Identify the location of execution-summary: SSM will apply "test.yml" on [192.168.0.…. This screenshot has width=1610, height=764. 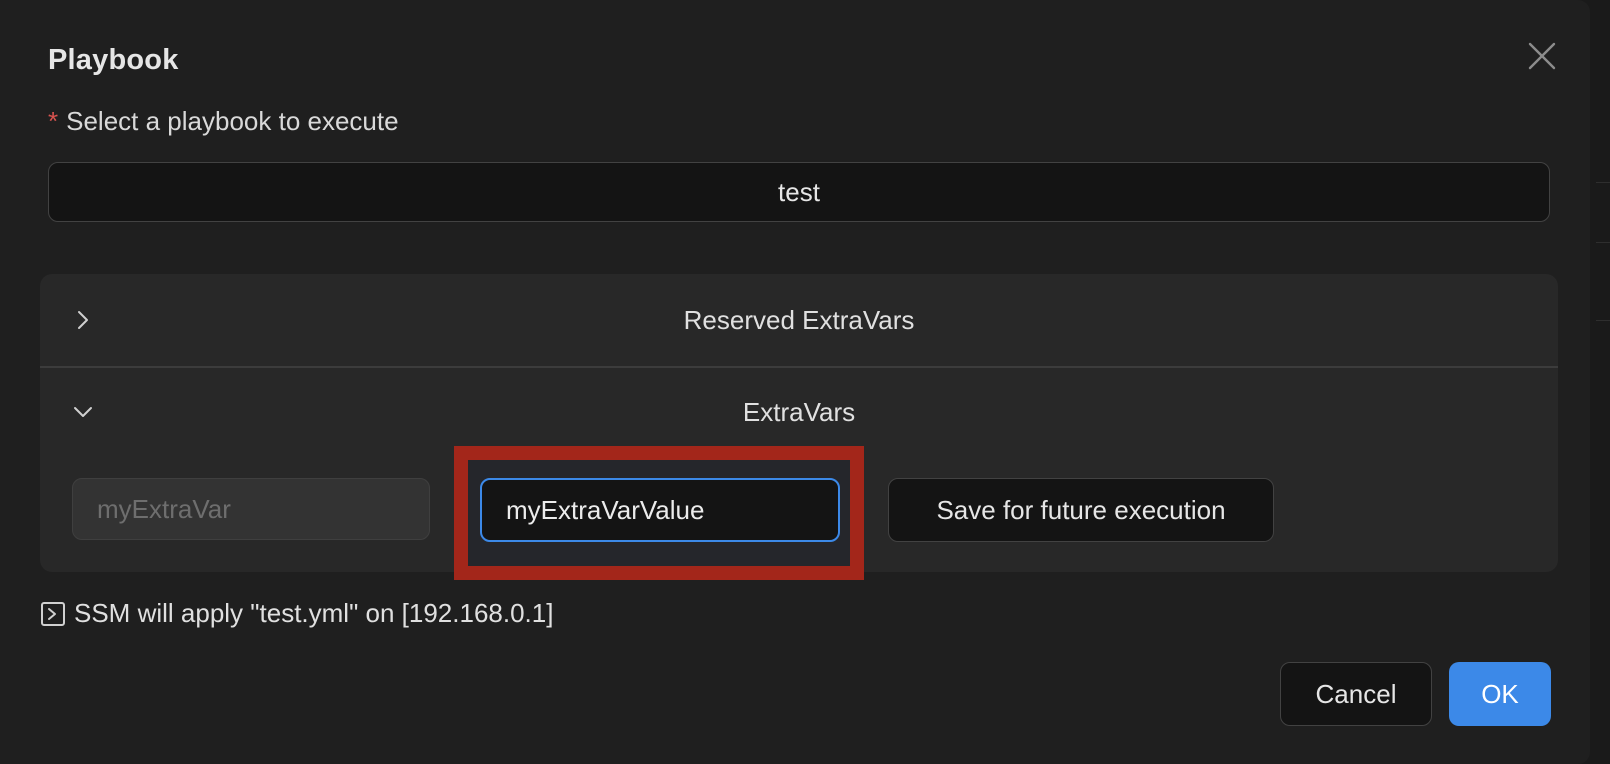
(296, 613).